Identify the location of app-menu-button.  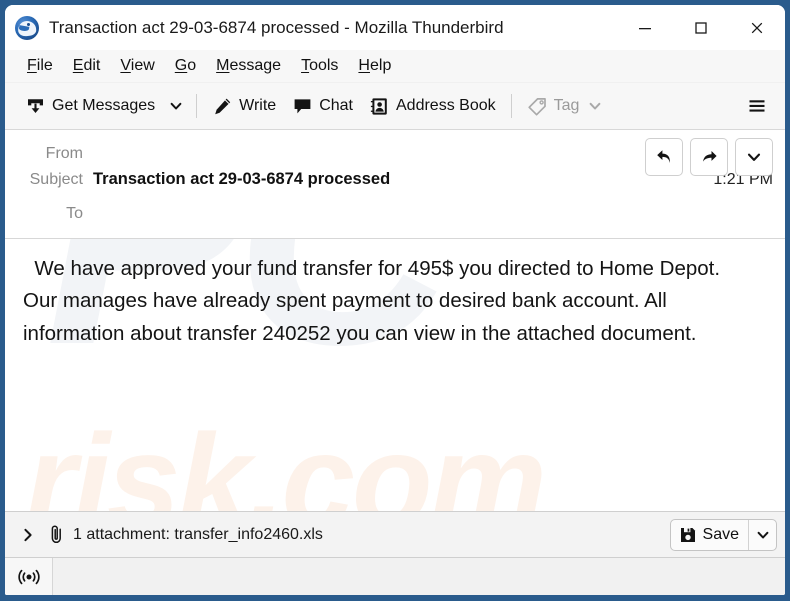
(757, 106).